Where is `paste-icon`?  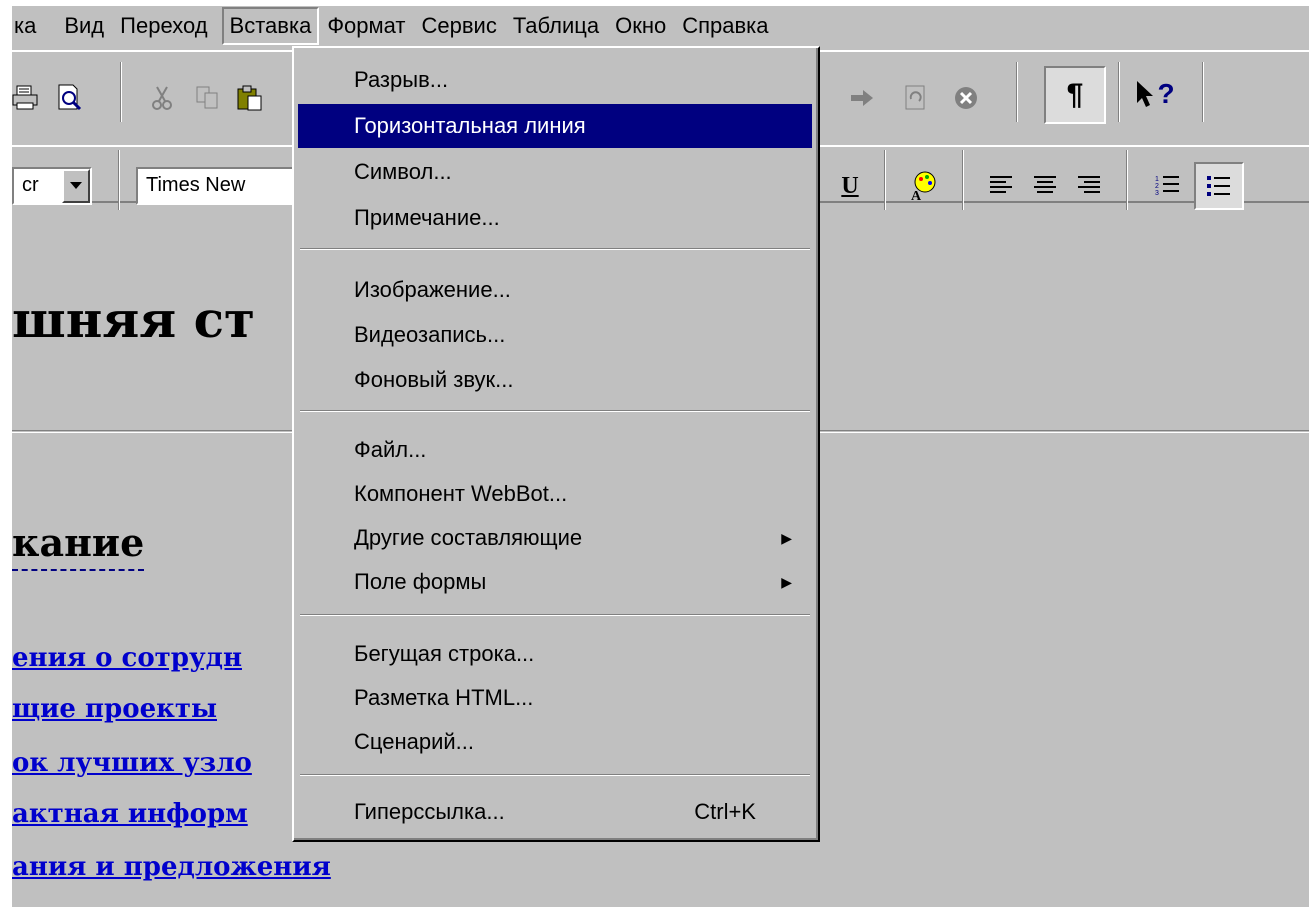
paste-icon is located at coordinates (249, 98).